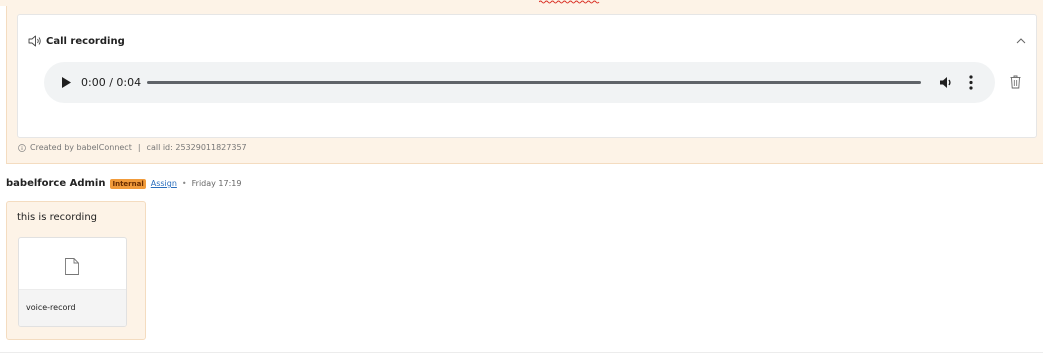 The width and height of the screenshot is (1043, 355). I want to click on message-timestamp: Friday 17:19, so click(216, 183).